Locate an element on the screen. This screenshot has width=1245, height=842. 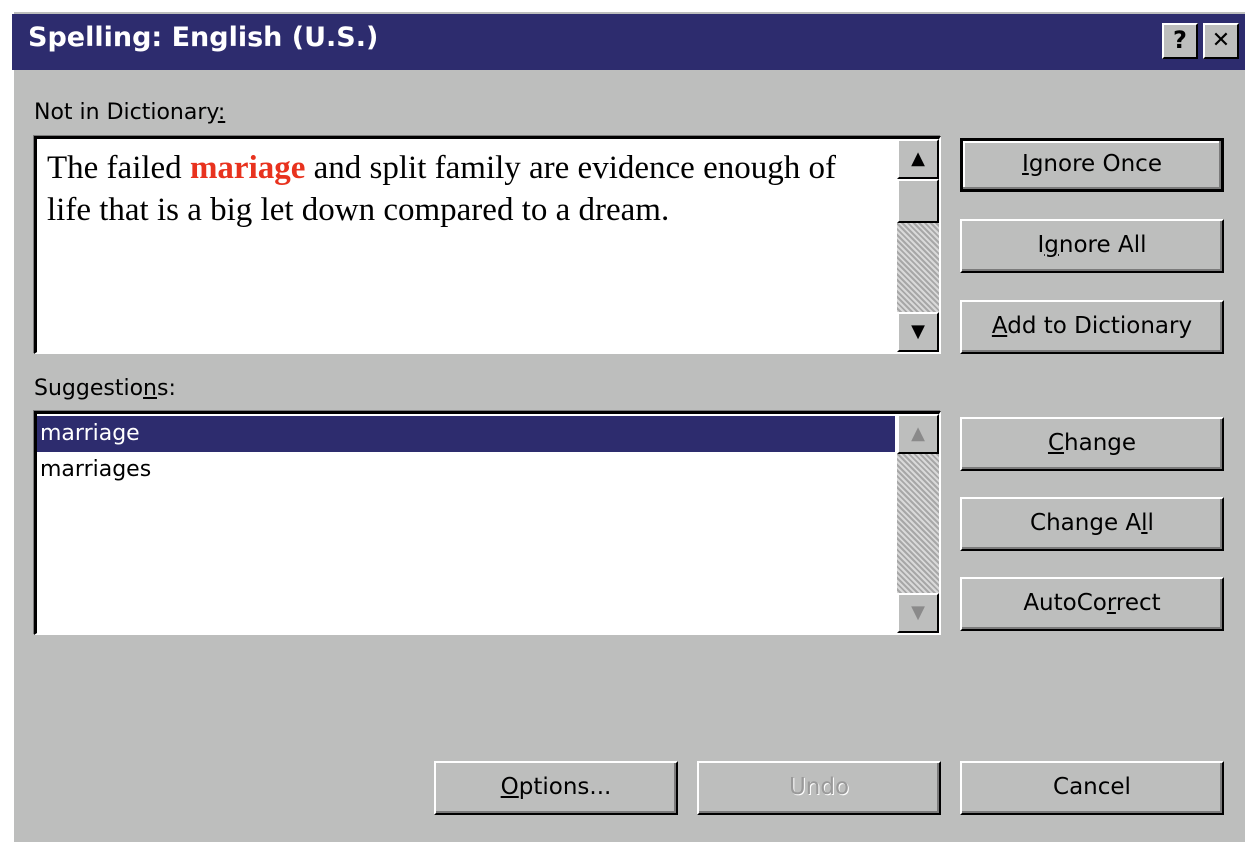
suggestions-label-text: Suggestions: is located at coordinates (105, 388).